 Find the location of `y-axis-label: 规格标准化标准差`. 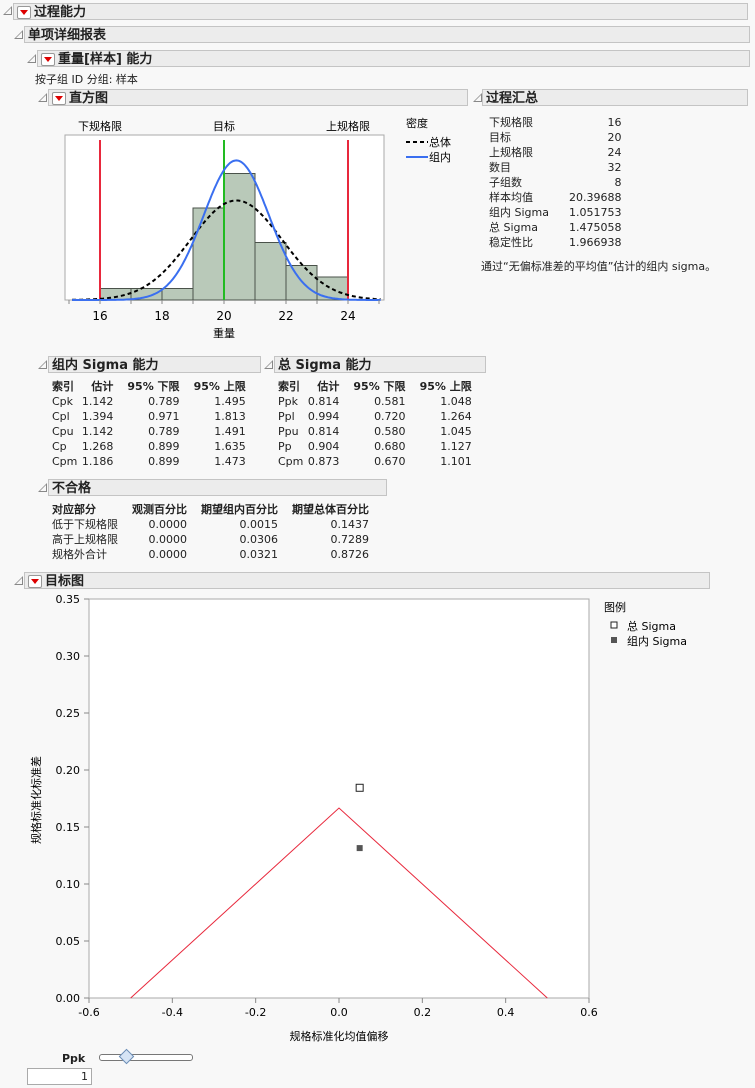

y-axis-label: 规格标准化标准差 is located at coordinates (36, 800).